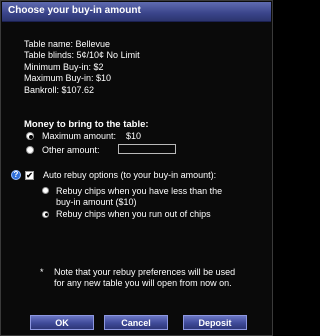 The height and width of the screenshot is (336, 320). I want to click on other-amount-label: Other amount:, so click(71, 150).